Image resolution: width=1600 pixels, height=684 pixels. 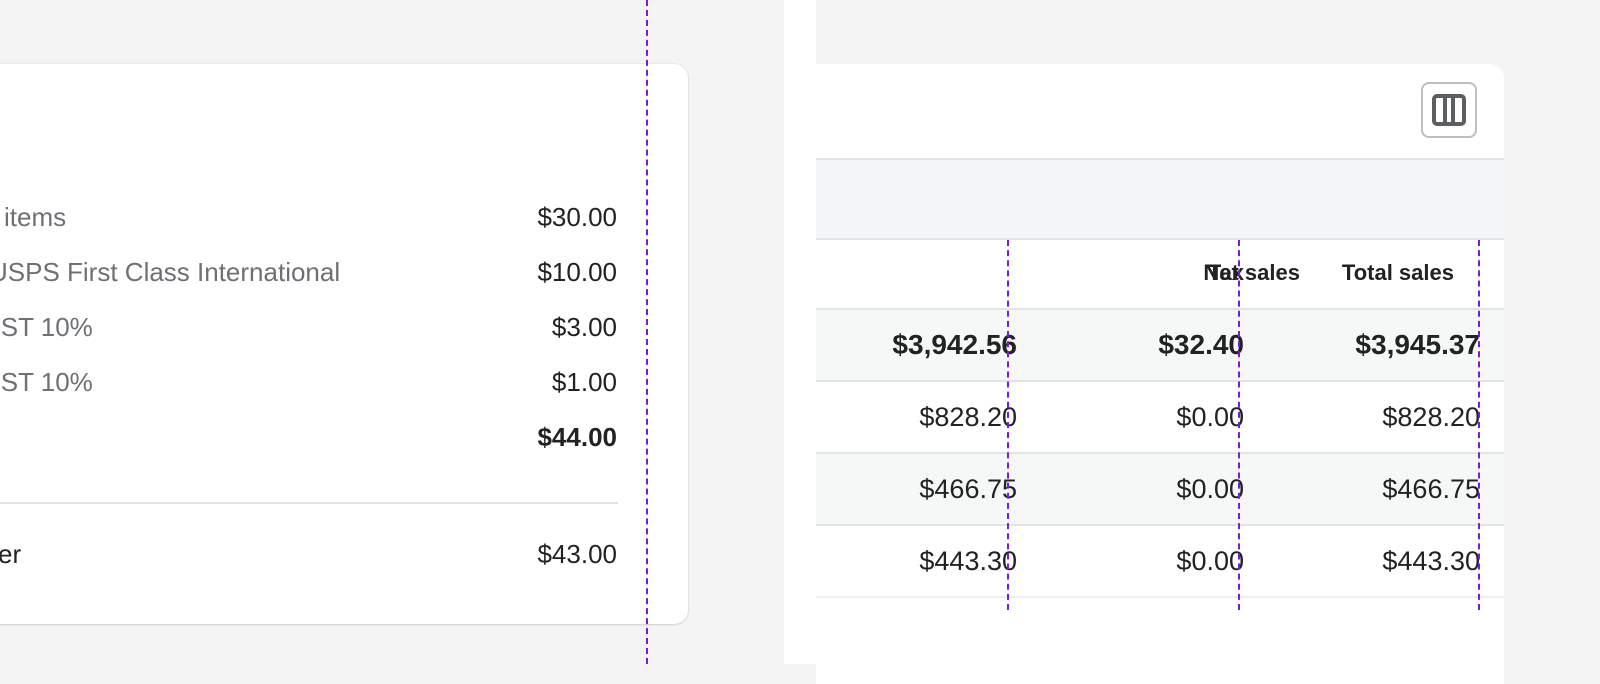 I want to click on total-sales-cell: $466.75, so click(x=1431, y=489).